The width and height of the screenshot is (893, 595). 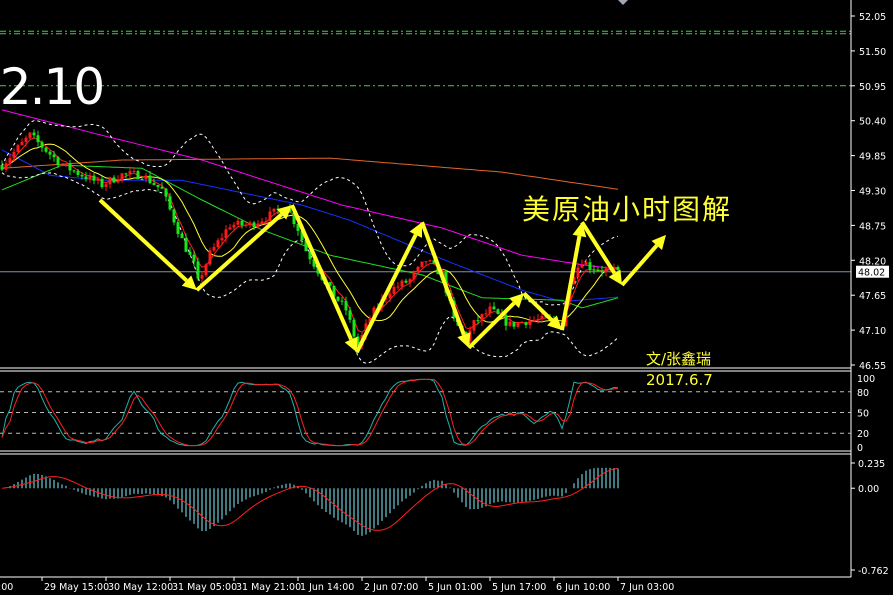 What do you see at coordinates (268, 587) in the screenshot?
I see `time-tick-label: 31 May 21:00` at bounding box center [268, 587].